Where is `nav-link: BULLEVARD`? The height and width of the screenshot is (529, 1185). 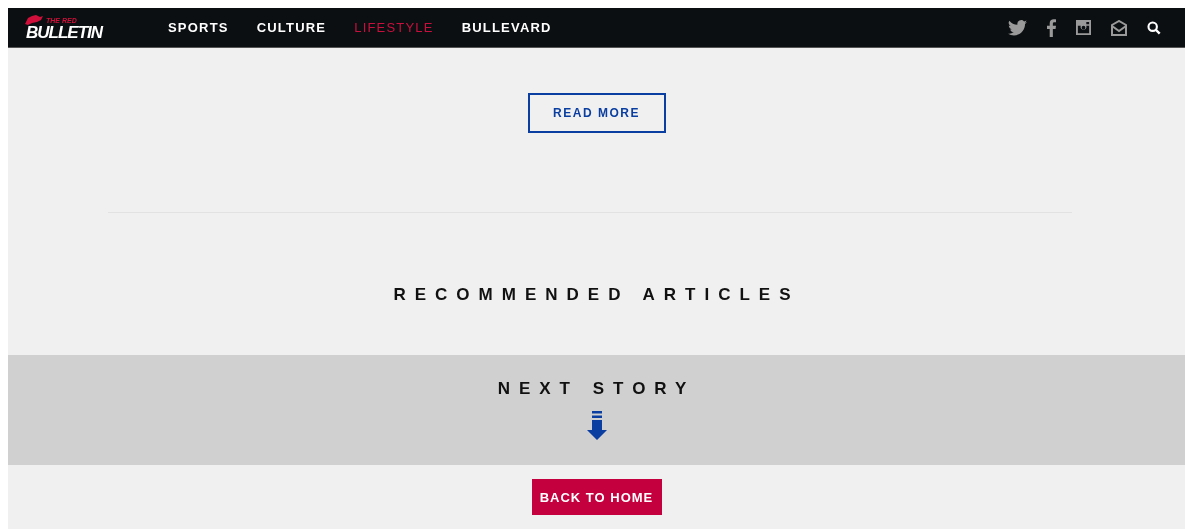 nav-link: BULLEVARD is located at coordinates (506, 27).